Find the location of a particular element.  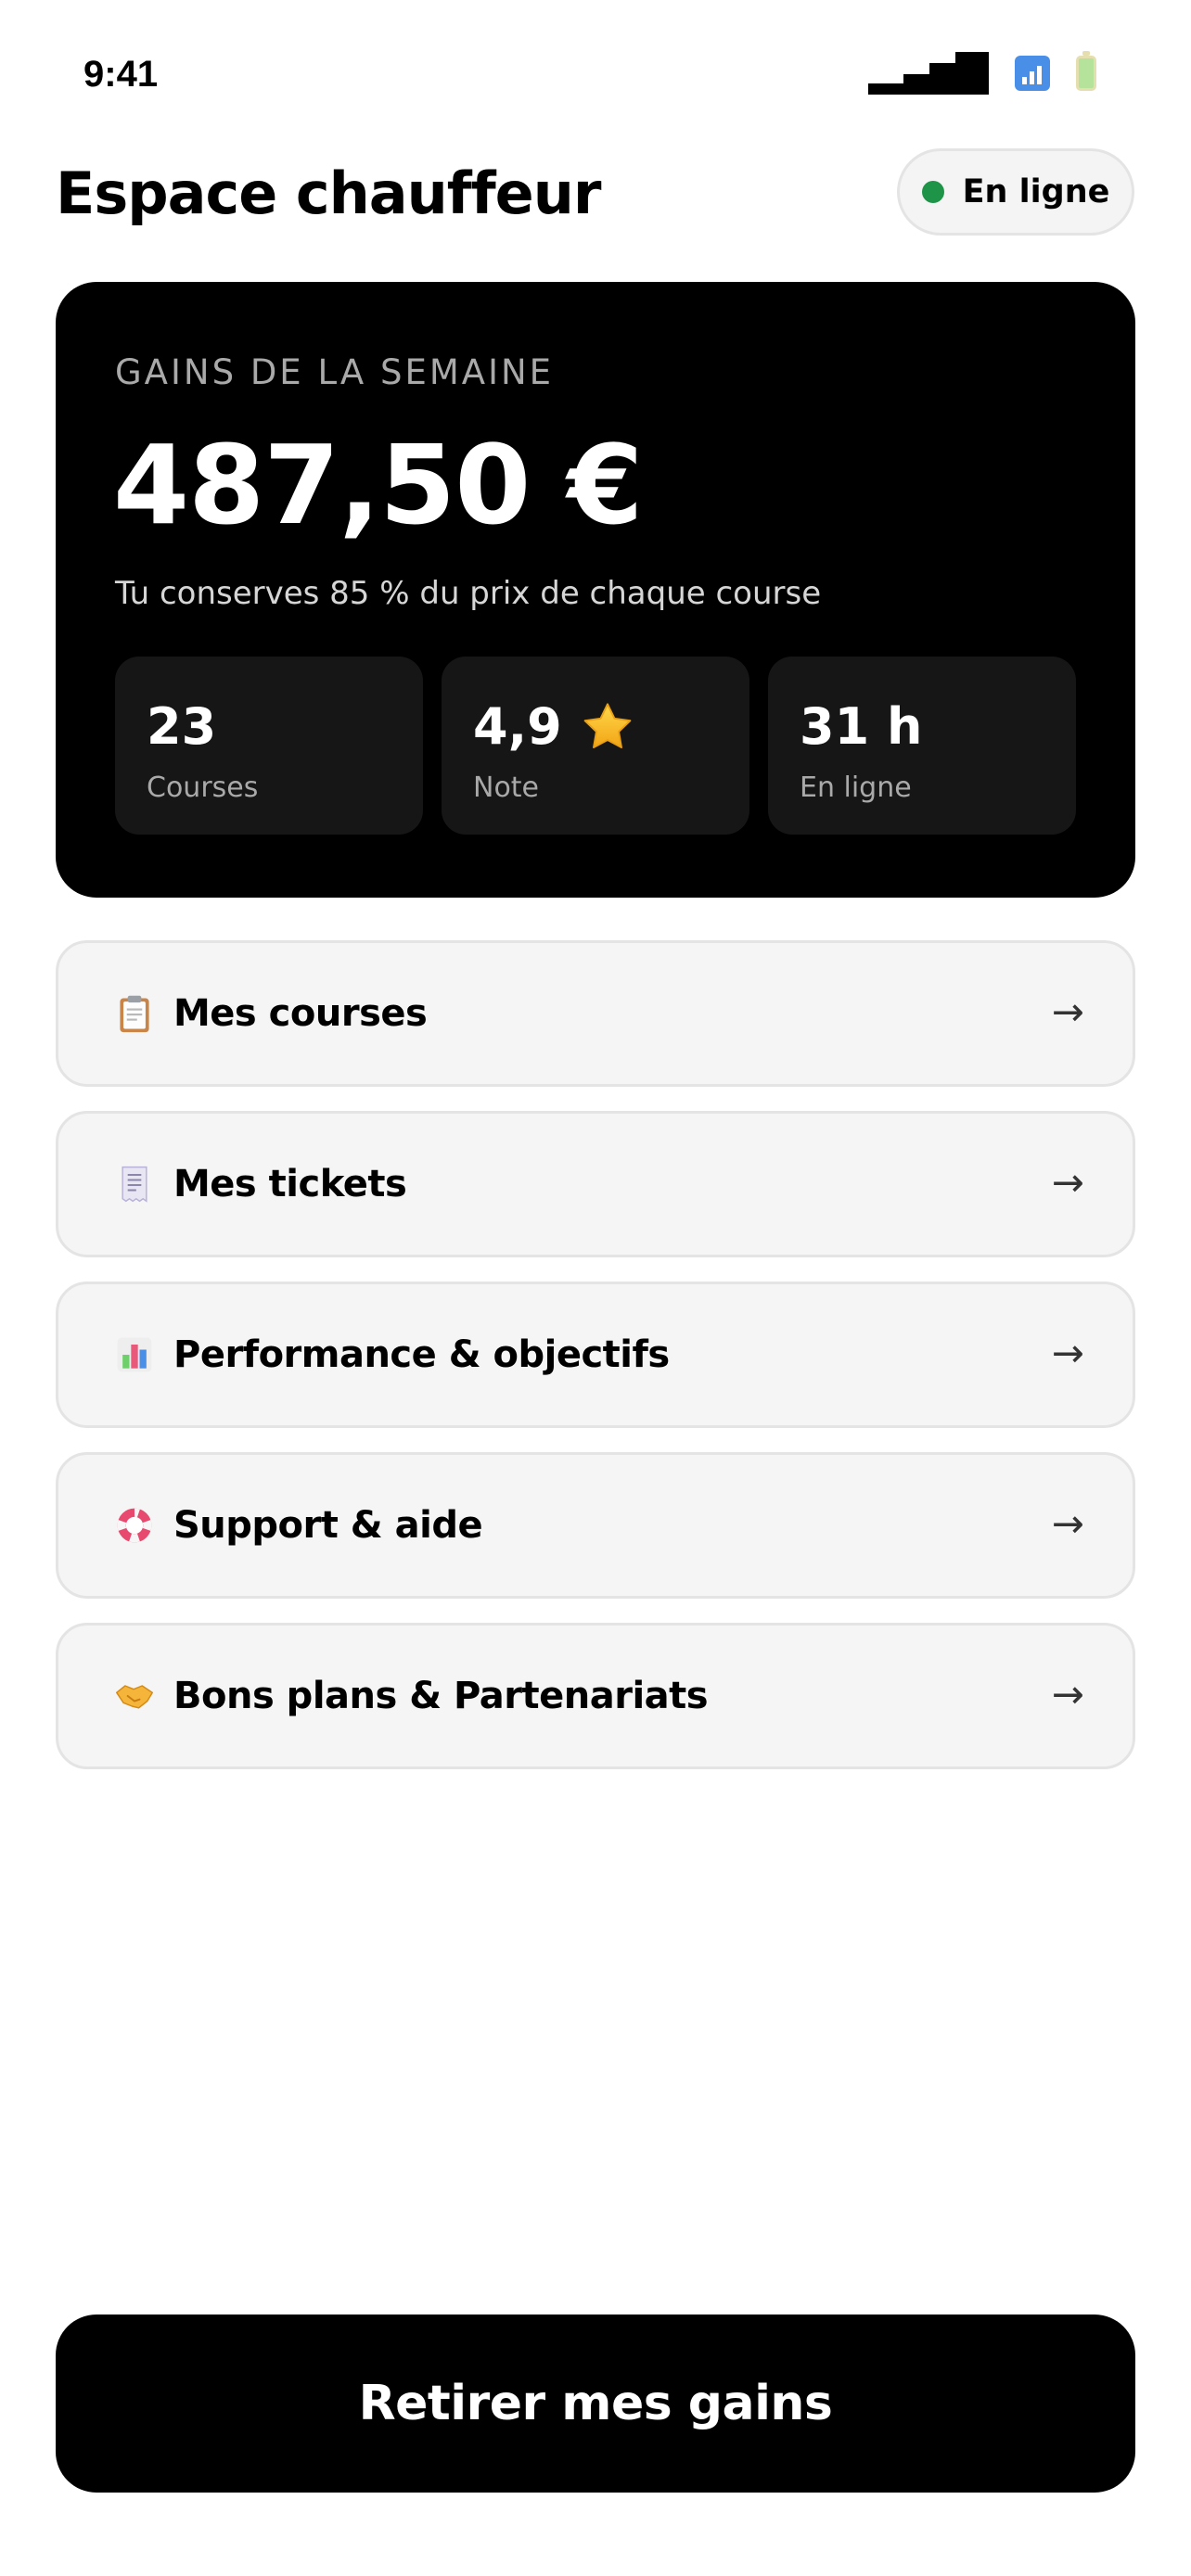

stat-rides-number: 23 is located at coordinates (182, 726).